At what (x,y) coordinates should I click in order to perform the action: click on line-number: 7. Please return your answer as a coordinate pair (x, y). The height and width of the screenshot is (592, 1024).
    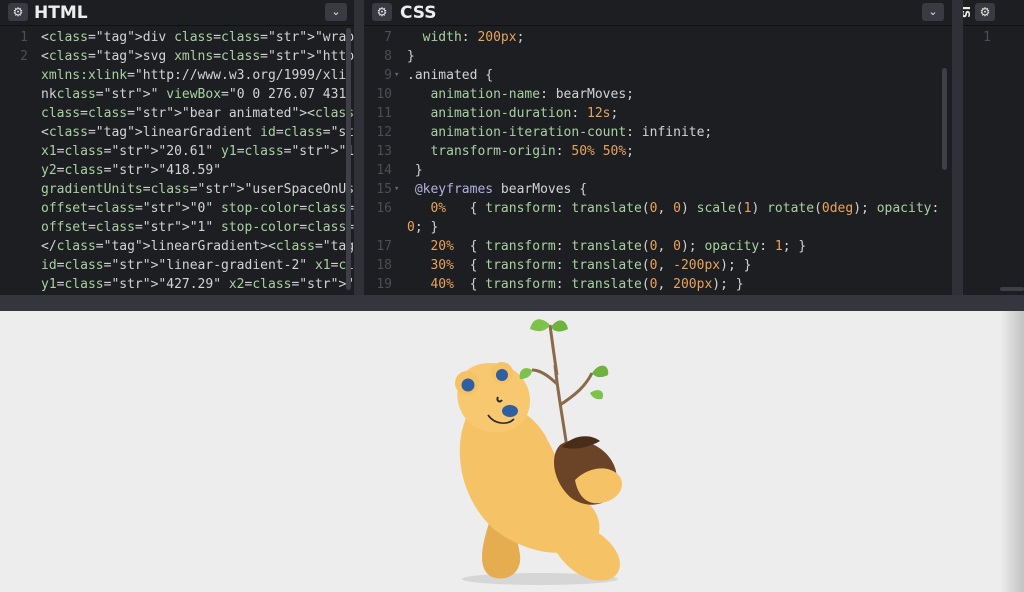
    Looking at the image, I should click on (388, 37).